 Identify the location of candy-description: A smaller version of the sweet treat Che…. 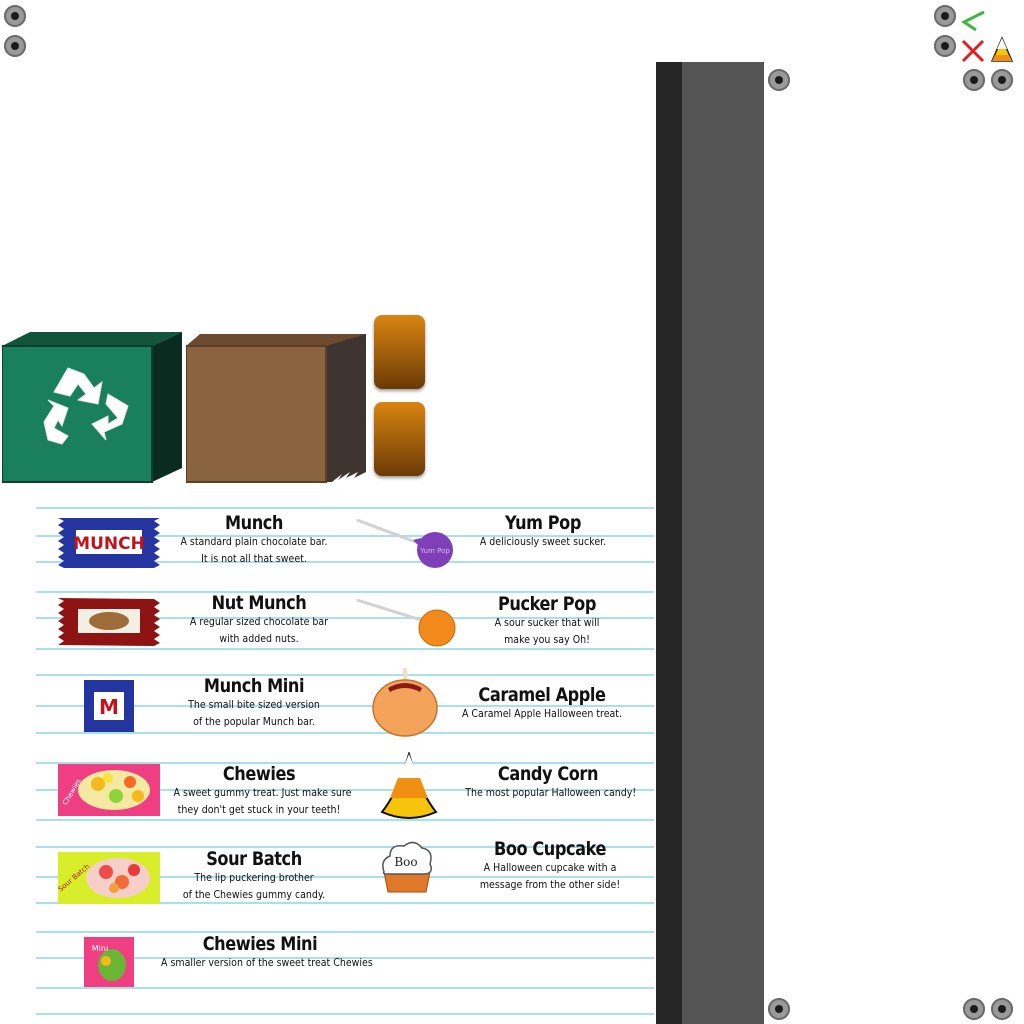
(267, 963).